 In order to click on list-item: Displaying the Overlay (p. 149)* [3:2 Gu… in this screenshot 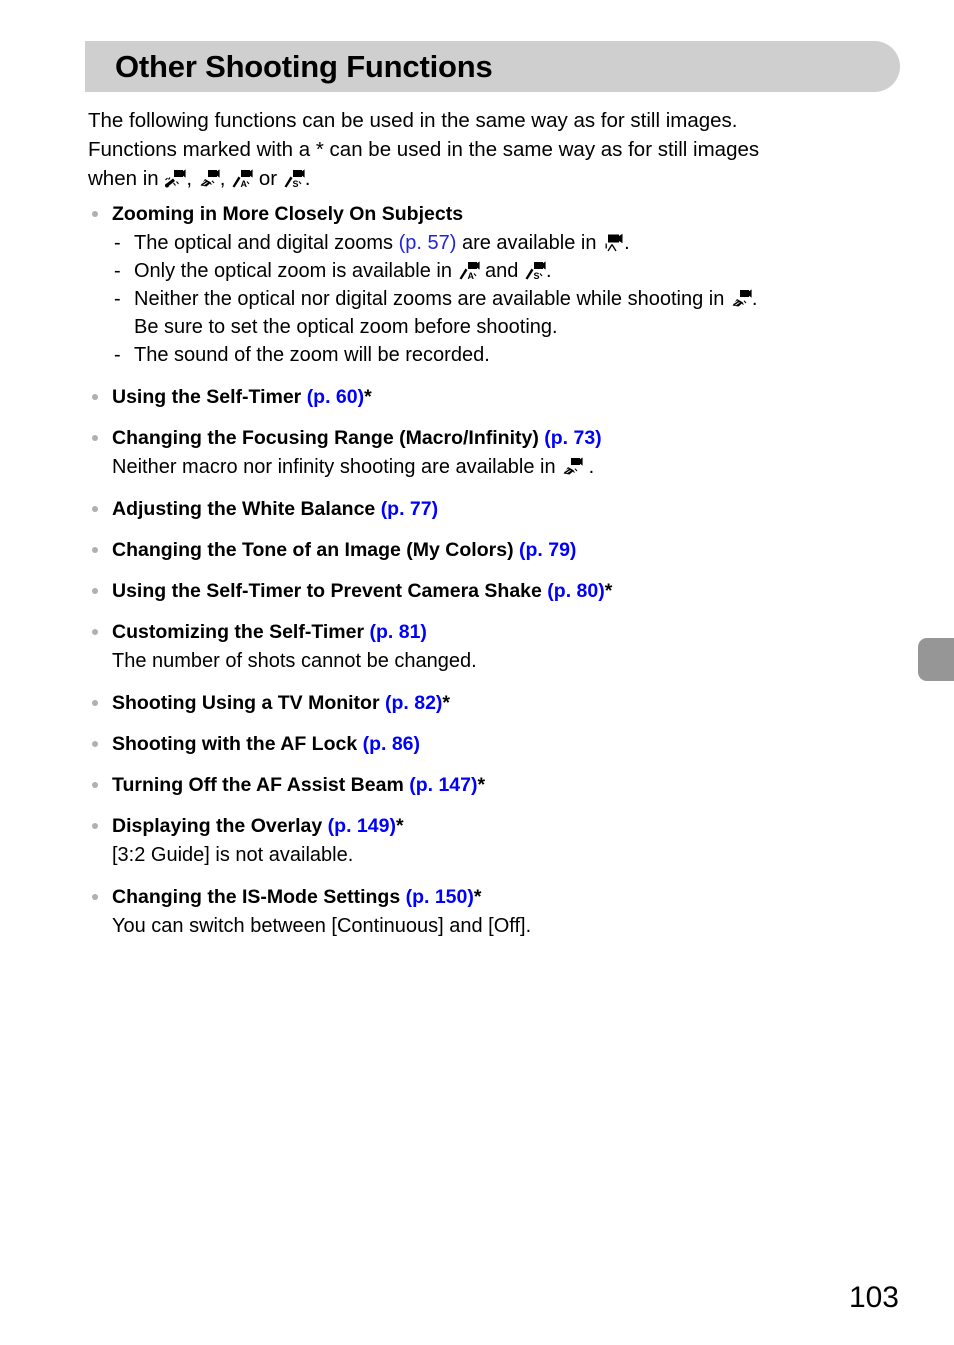, I will do `click(488, 841)`.